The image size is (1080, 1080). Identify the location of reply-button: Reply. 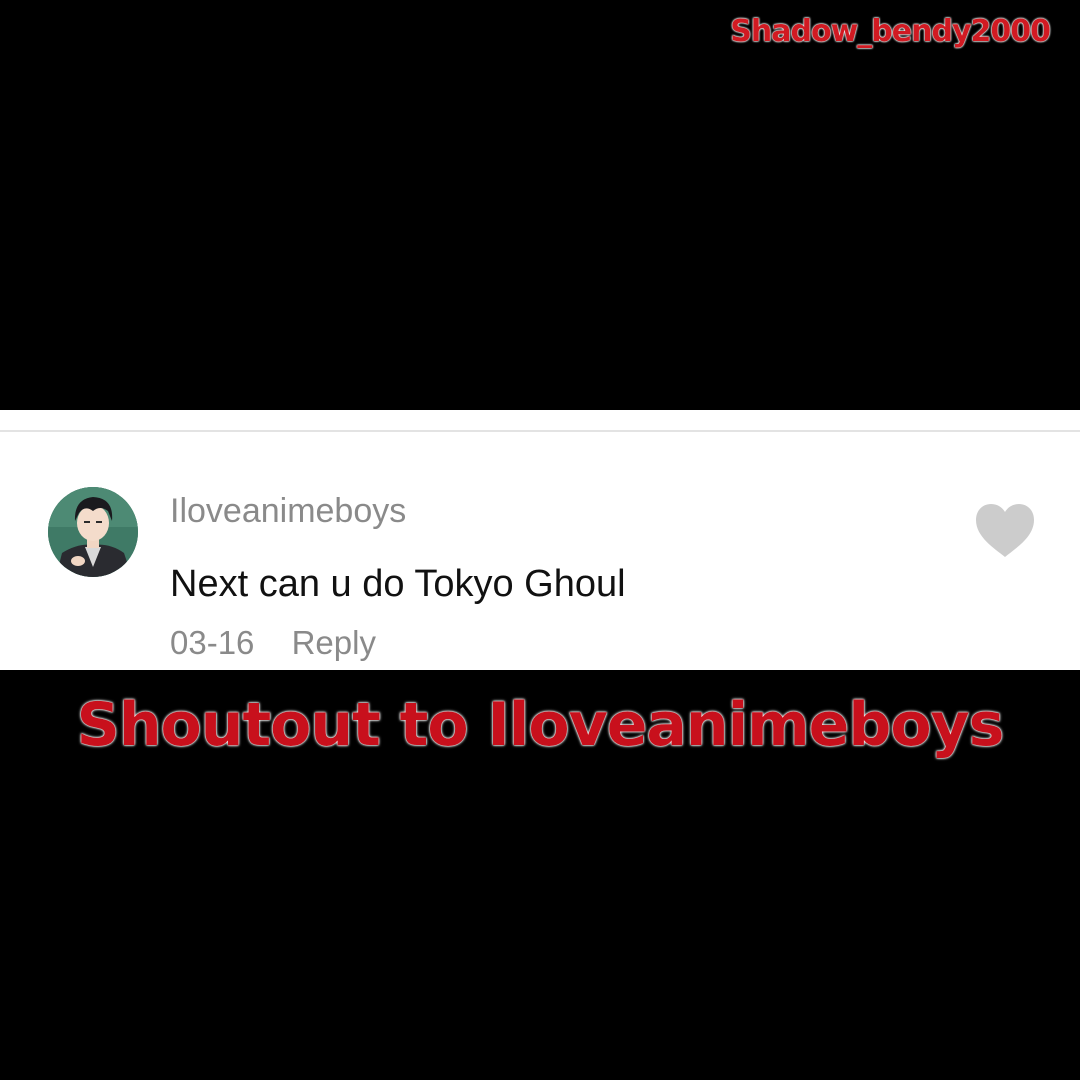
(334, 643).